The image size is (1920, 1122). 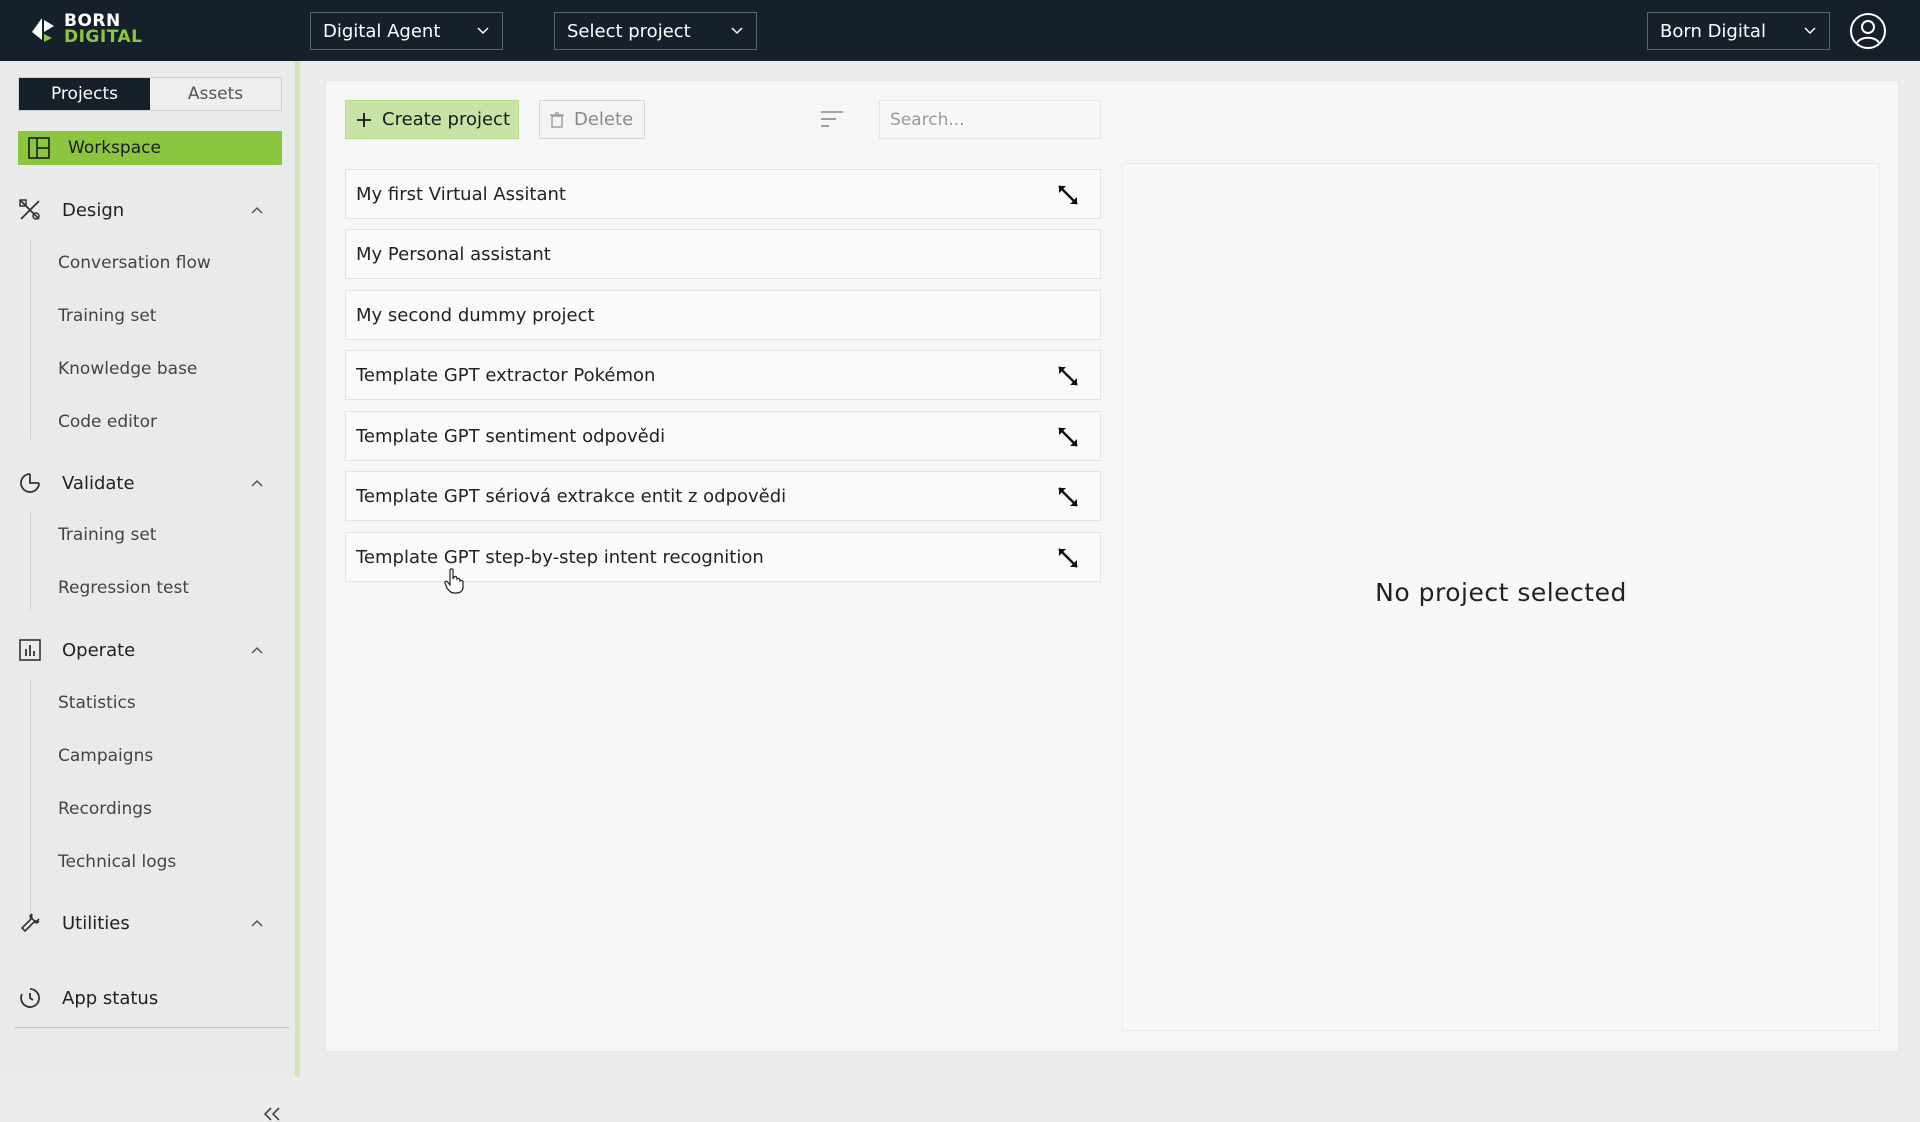 I want to click on project-name: My Personal assistant, so click(x=453, y=254).